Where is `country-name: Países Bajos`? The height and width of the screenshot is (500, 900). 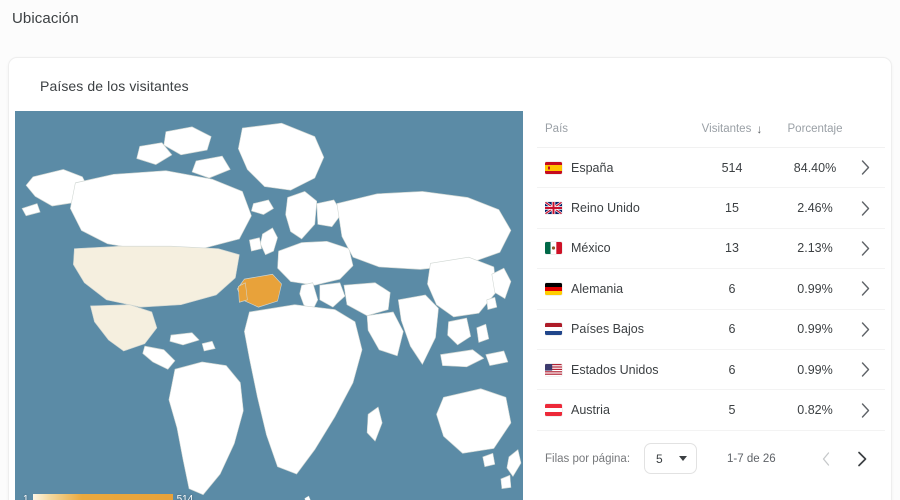
country-name: Países Bajos is located at coordinates (607, 329).